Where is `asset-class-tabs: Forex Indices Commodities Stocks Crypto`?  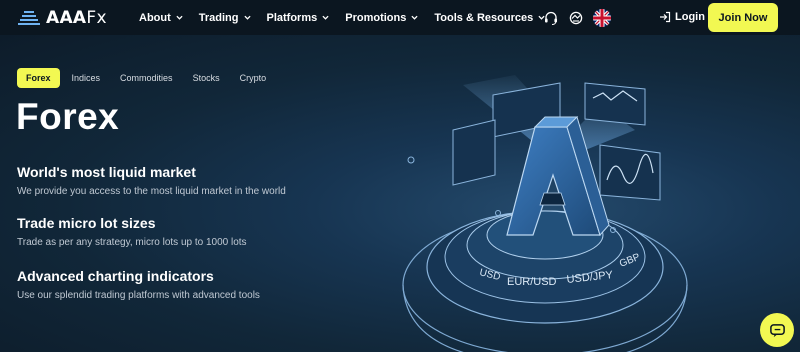 asset-class-tabs: Forex Indices Commodities Stocks Crypto is located at coordinates (147, 78).